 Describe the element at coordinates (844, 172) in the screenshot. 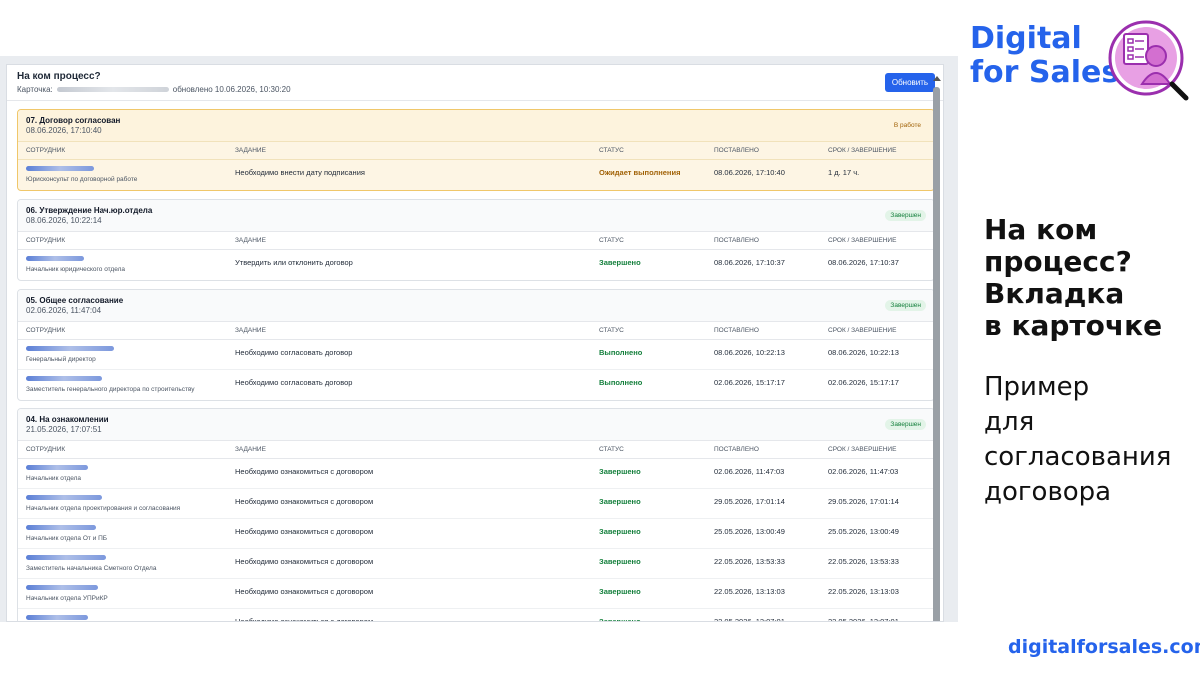

I see `due-date: 1 д. 17 ч.` at that location.